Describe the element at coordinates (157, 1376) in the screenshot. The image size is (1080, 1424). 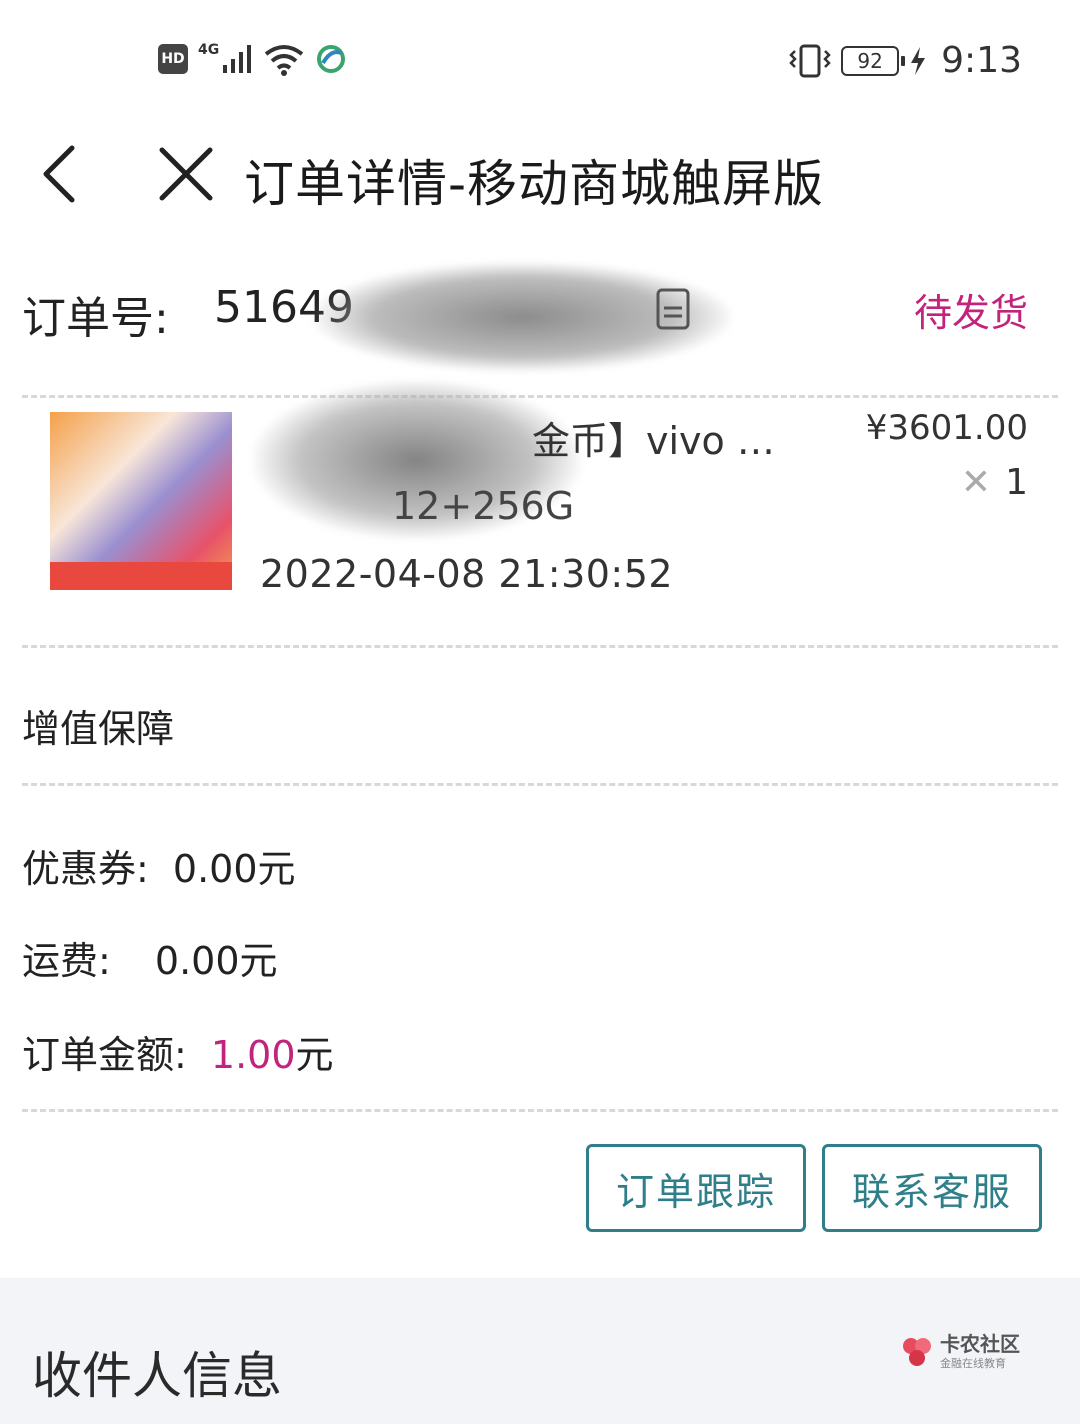
I see `receiver-title: 收件人信息` at that location.